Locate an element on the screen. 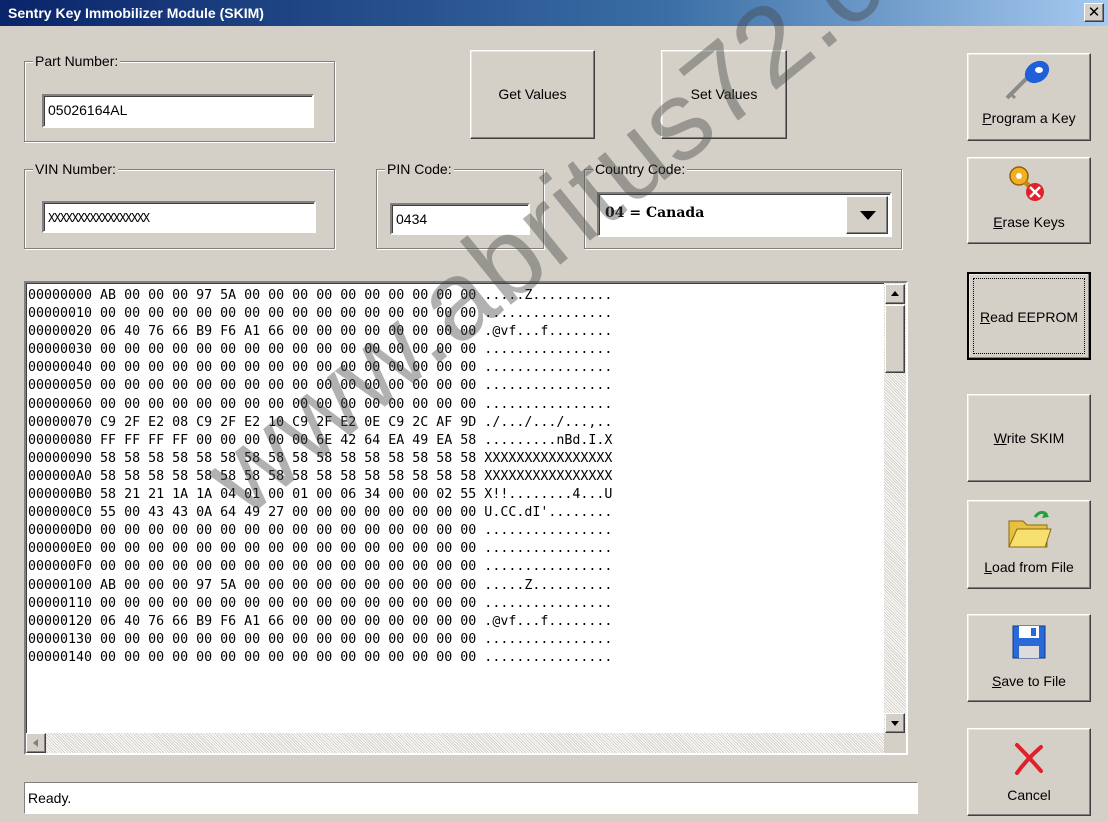  scroll-left-button is located at coordinates (36, 743).